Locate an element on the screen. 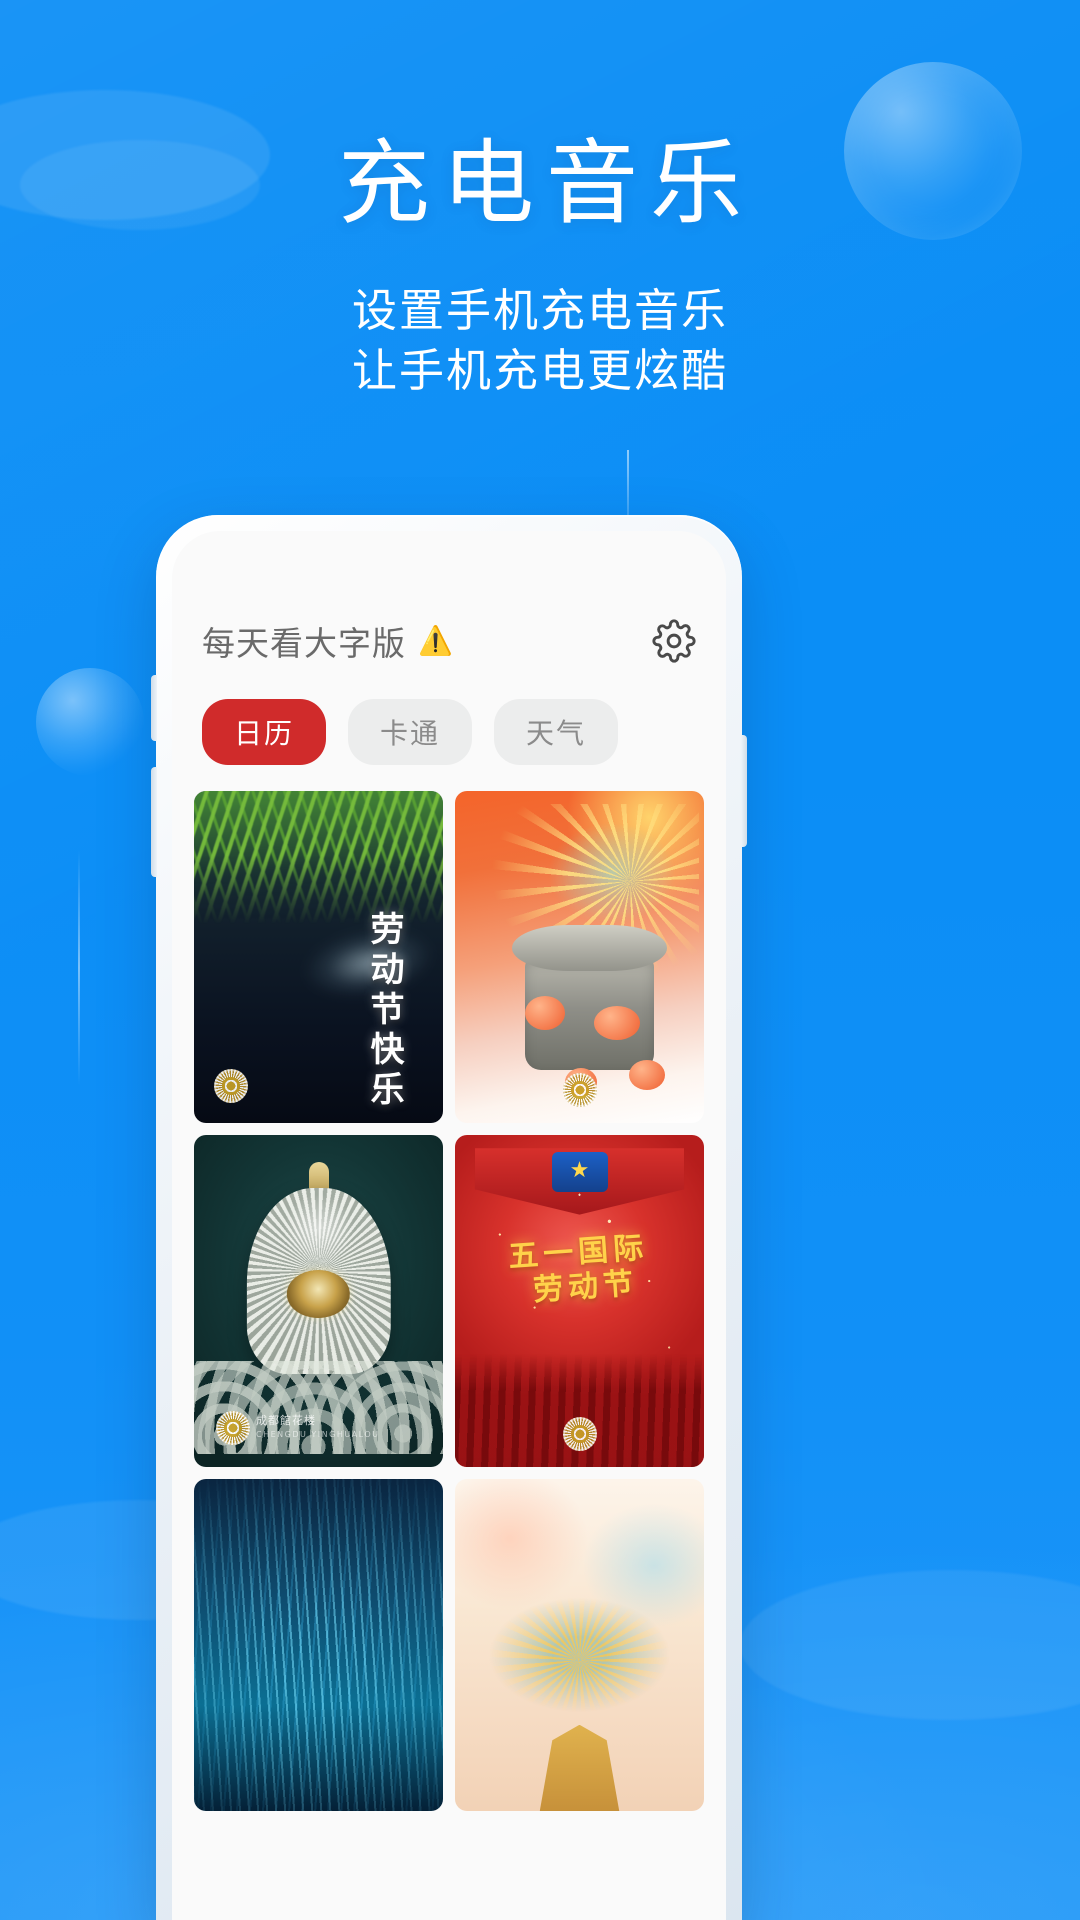  warning-triangle-icon: ⚠️ is located at coordinates (436, 640).